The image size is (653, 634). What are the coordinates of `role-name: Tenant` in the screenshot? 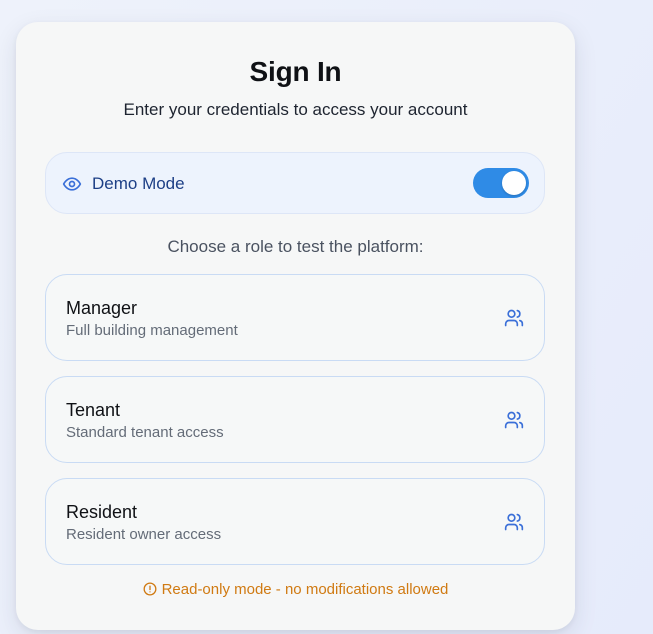 It's located at (93, 410).